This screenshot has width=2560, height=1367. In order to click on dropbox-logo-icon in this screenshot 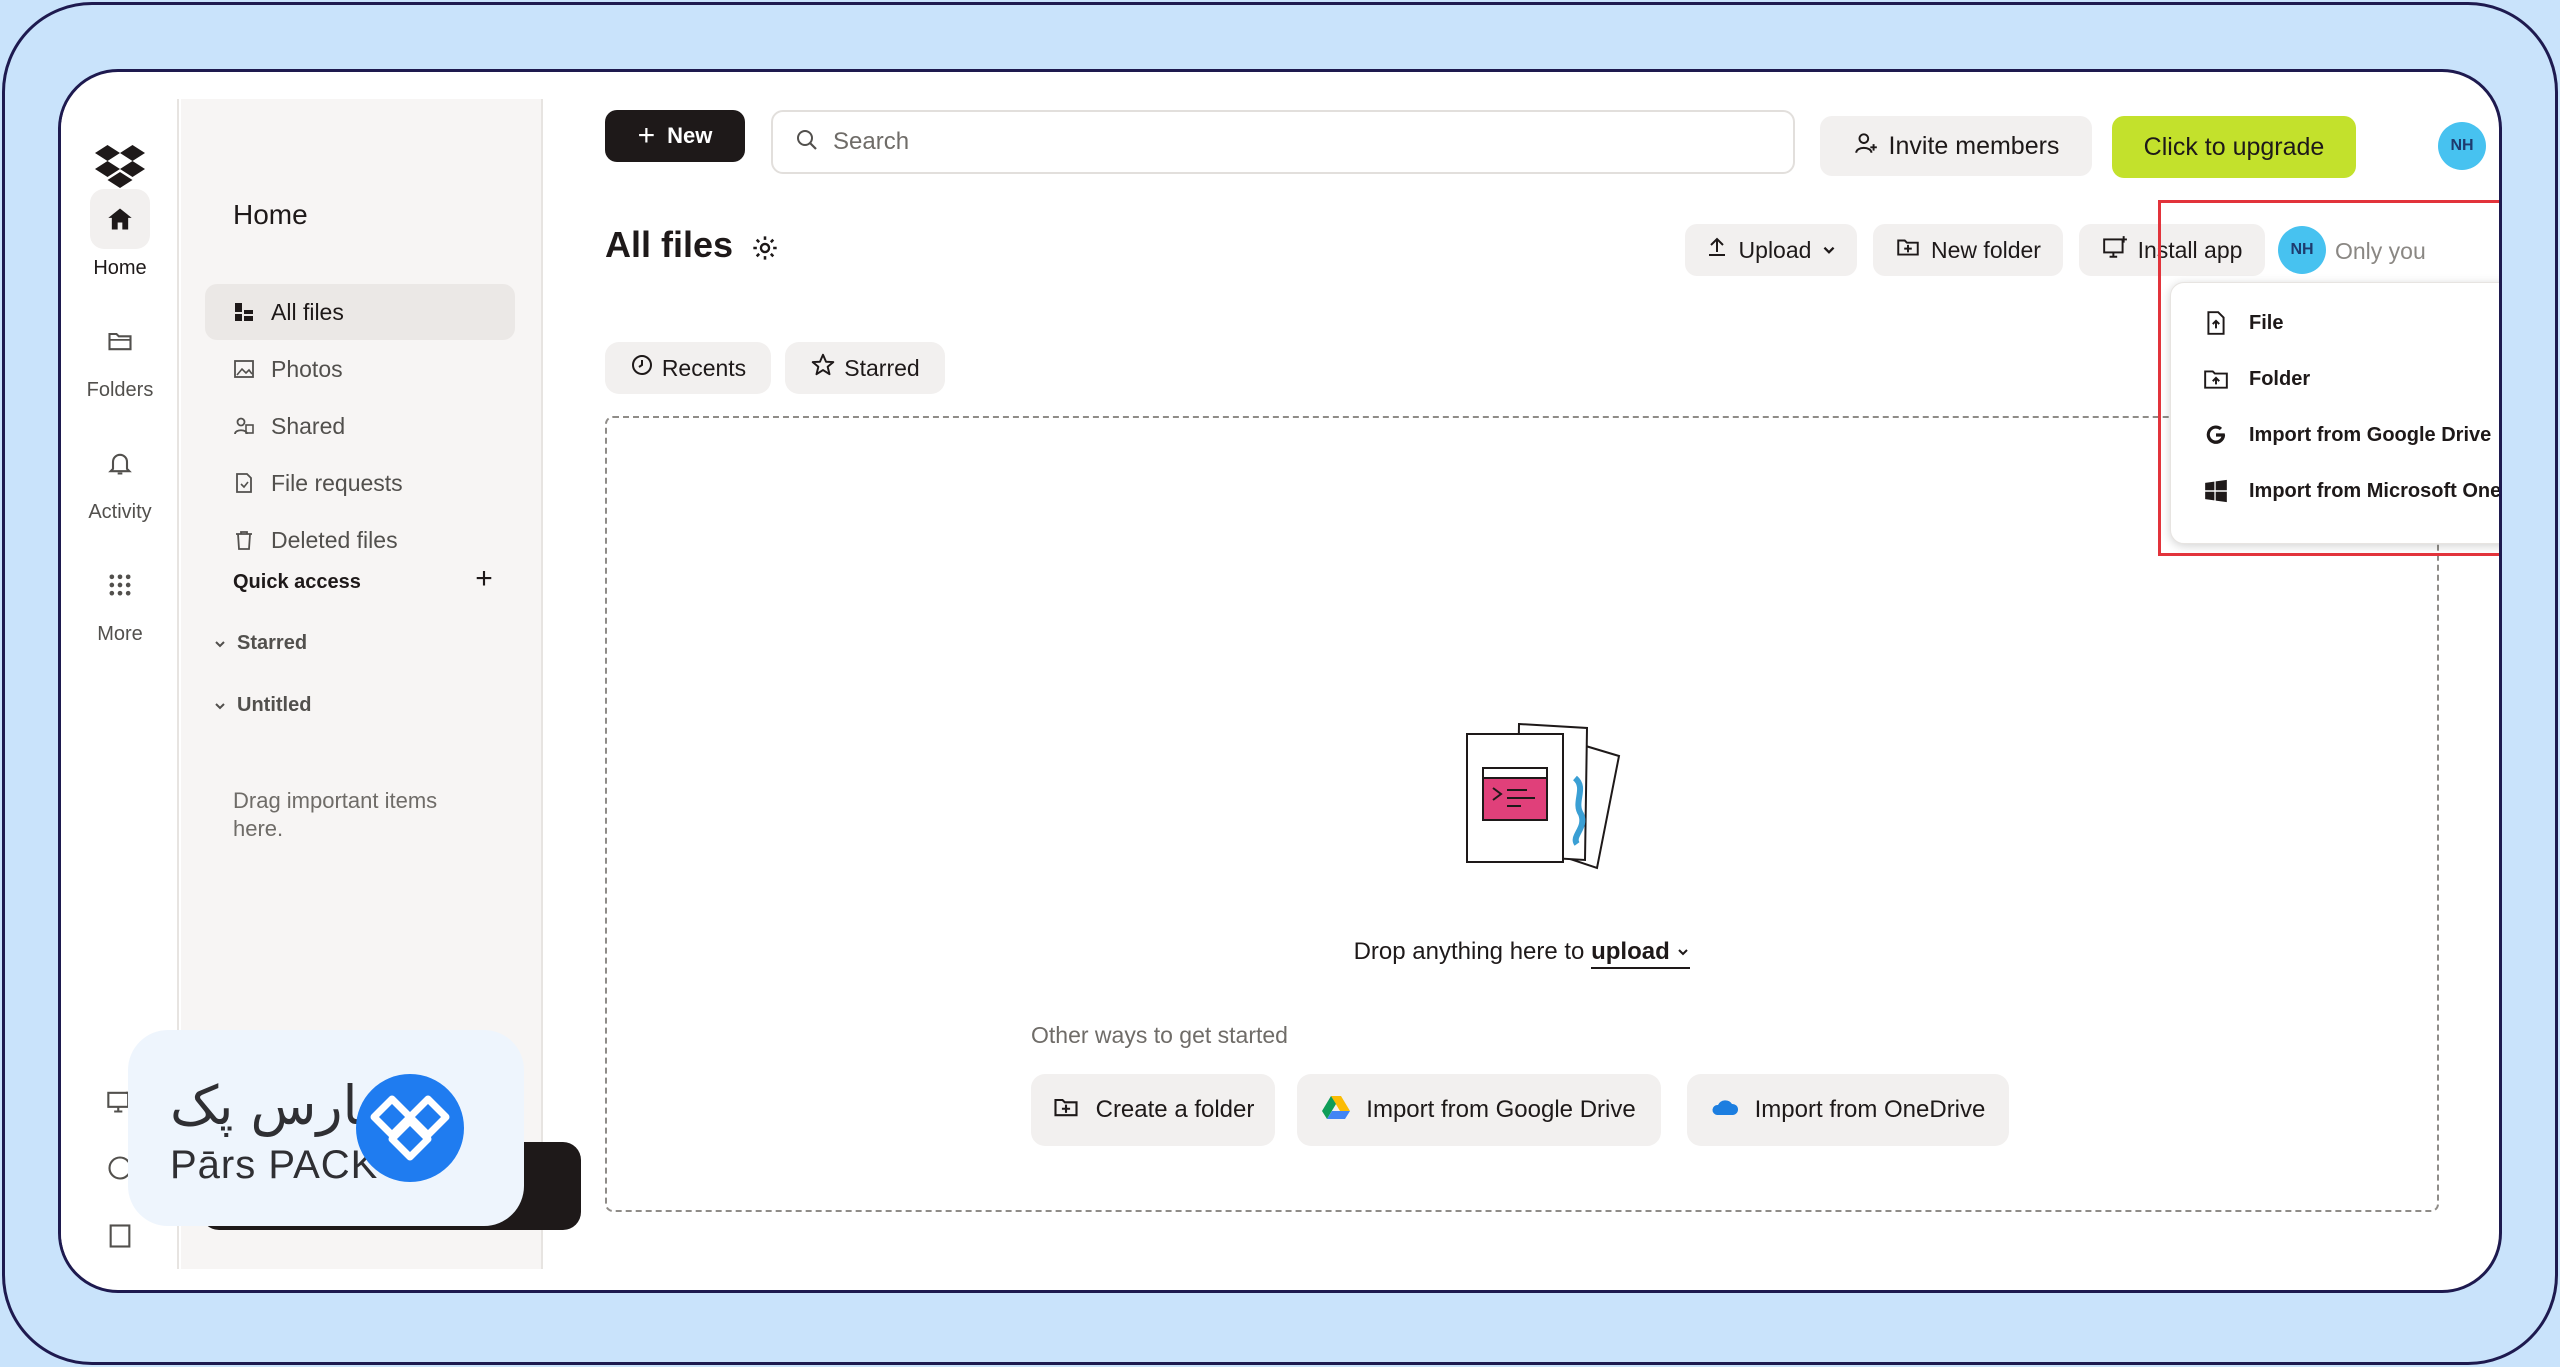, I will do `click(120, 167)`.